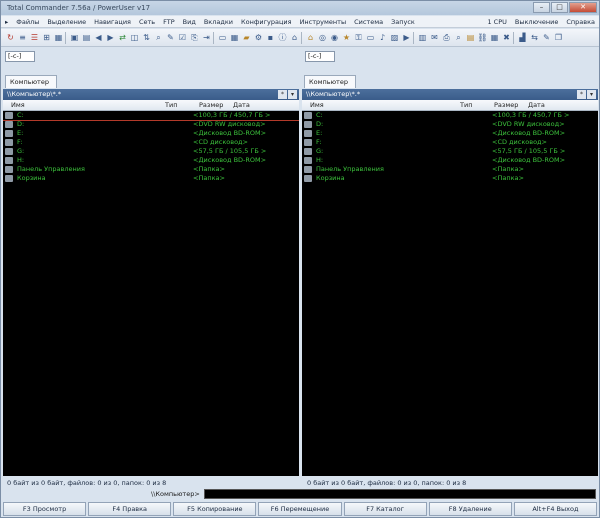 The height and width of the screenshot is (518, 600). Describe the element at coordinates (110, 37) in the screenshot. I see `forward-icon: ▶` at that location.